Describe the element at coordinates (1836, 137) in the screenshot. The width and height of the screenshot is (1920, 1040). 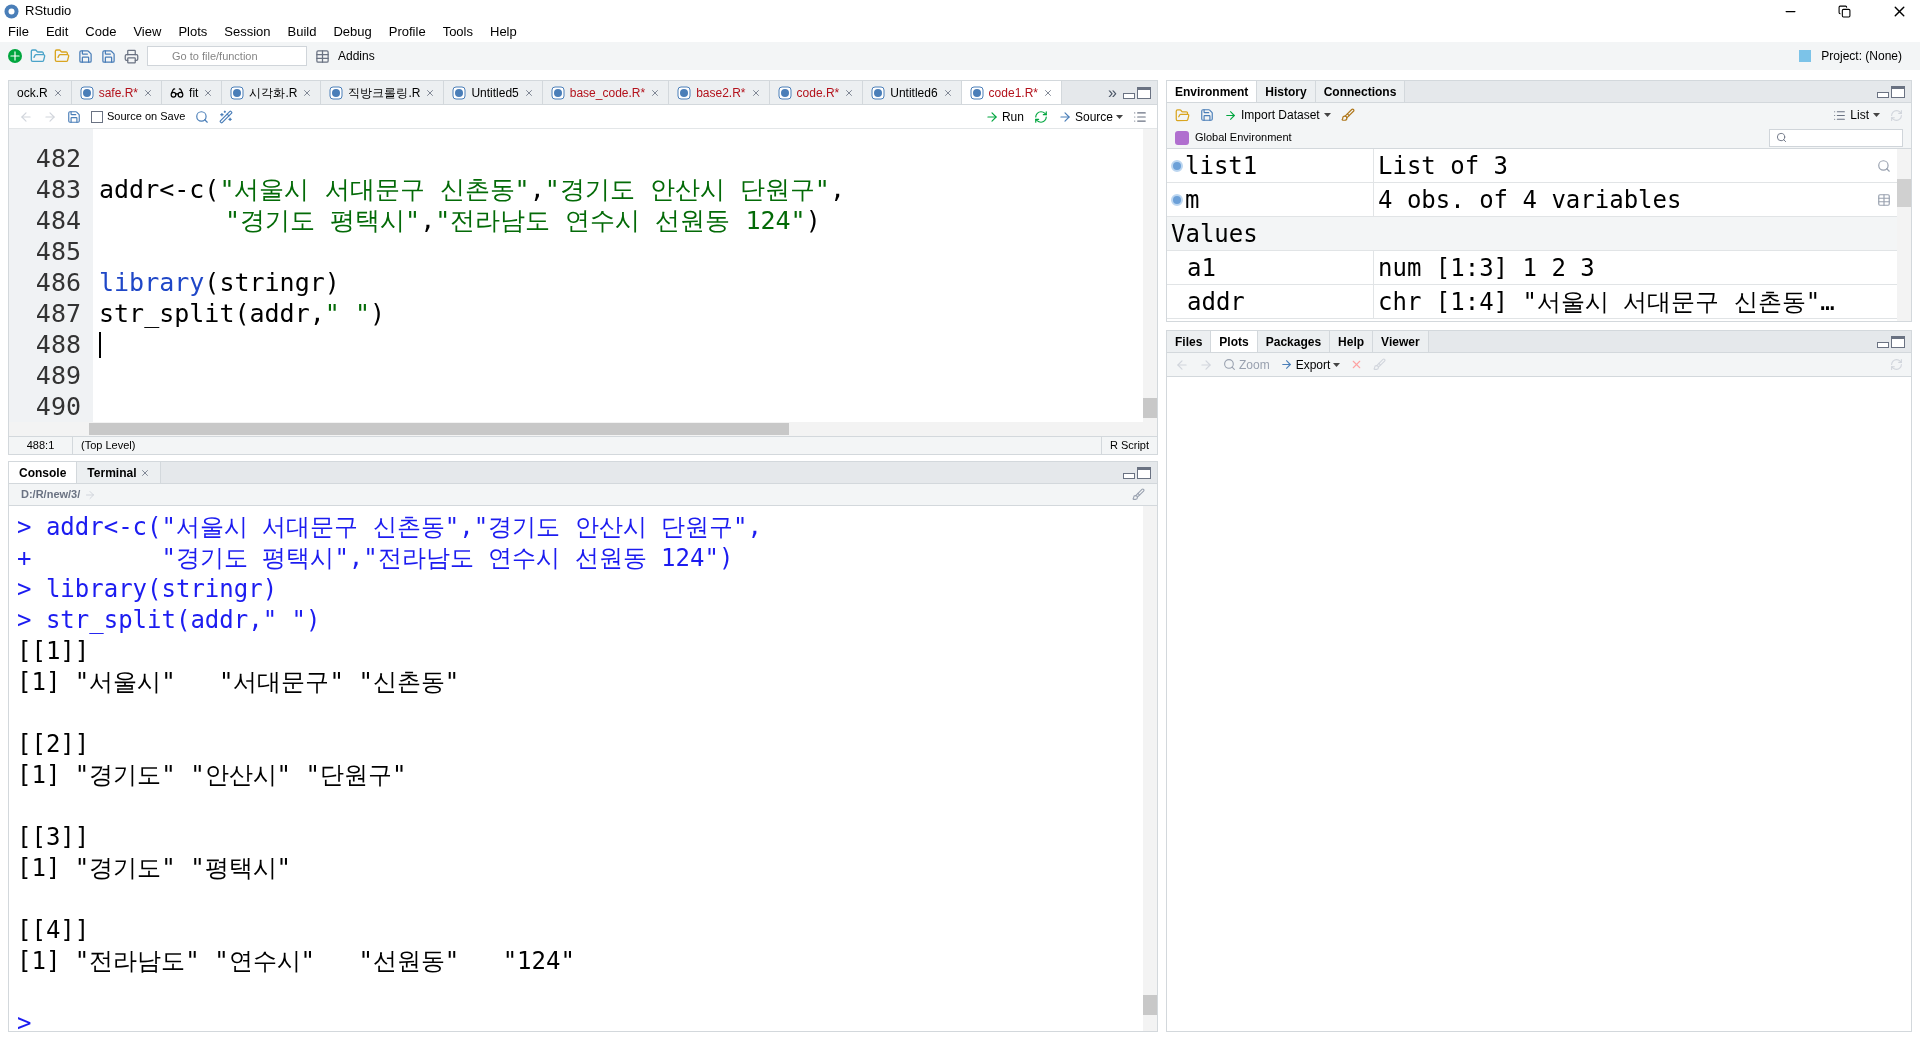
I see `environment-search-field` at that location.